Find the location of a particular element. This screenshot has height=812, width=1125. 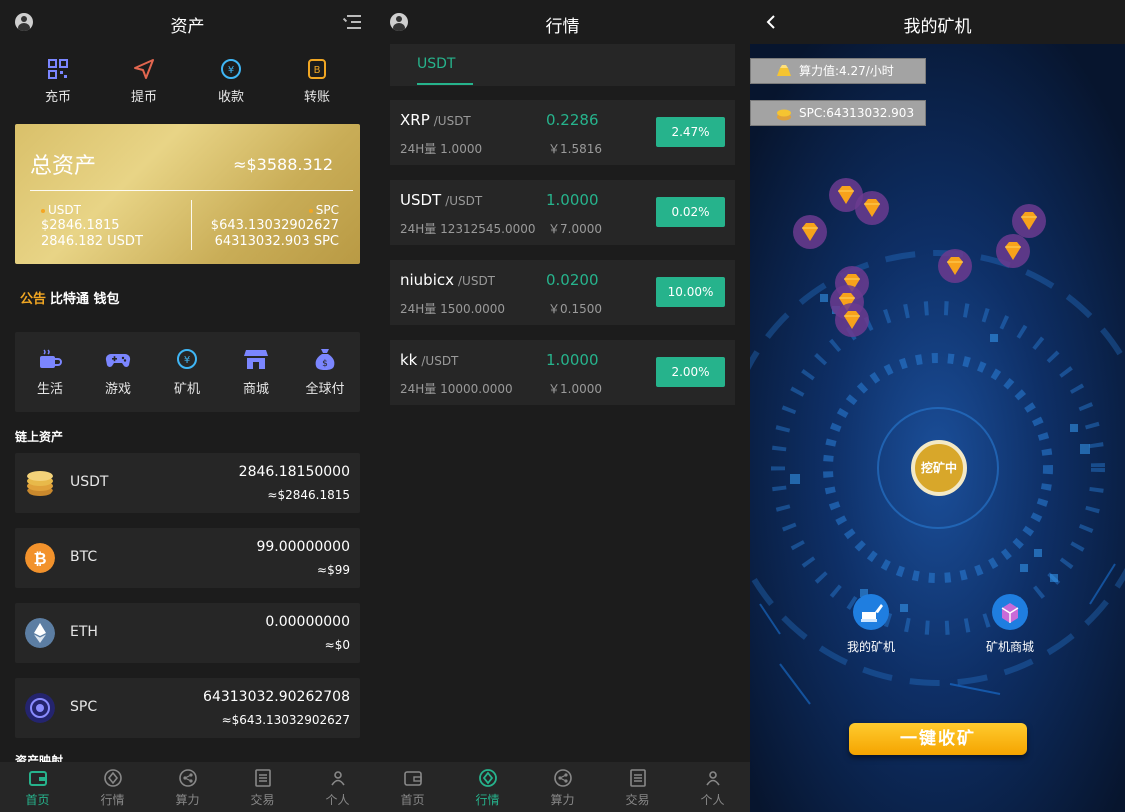

usdt-summary-usd: $2846.1815 is located at coordinates (80, 225).